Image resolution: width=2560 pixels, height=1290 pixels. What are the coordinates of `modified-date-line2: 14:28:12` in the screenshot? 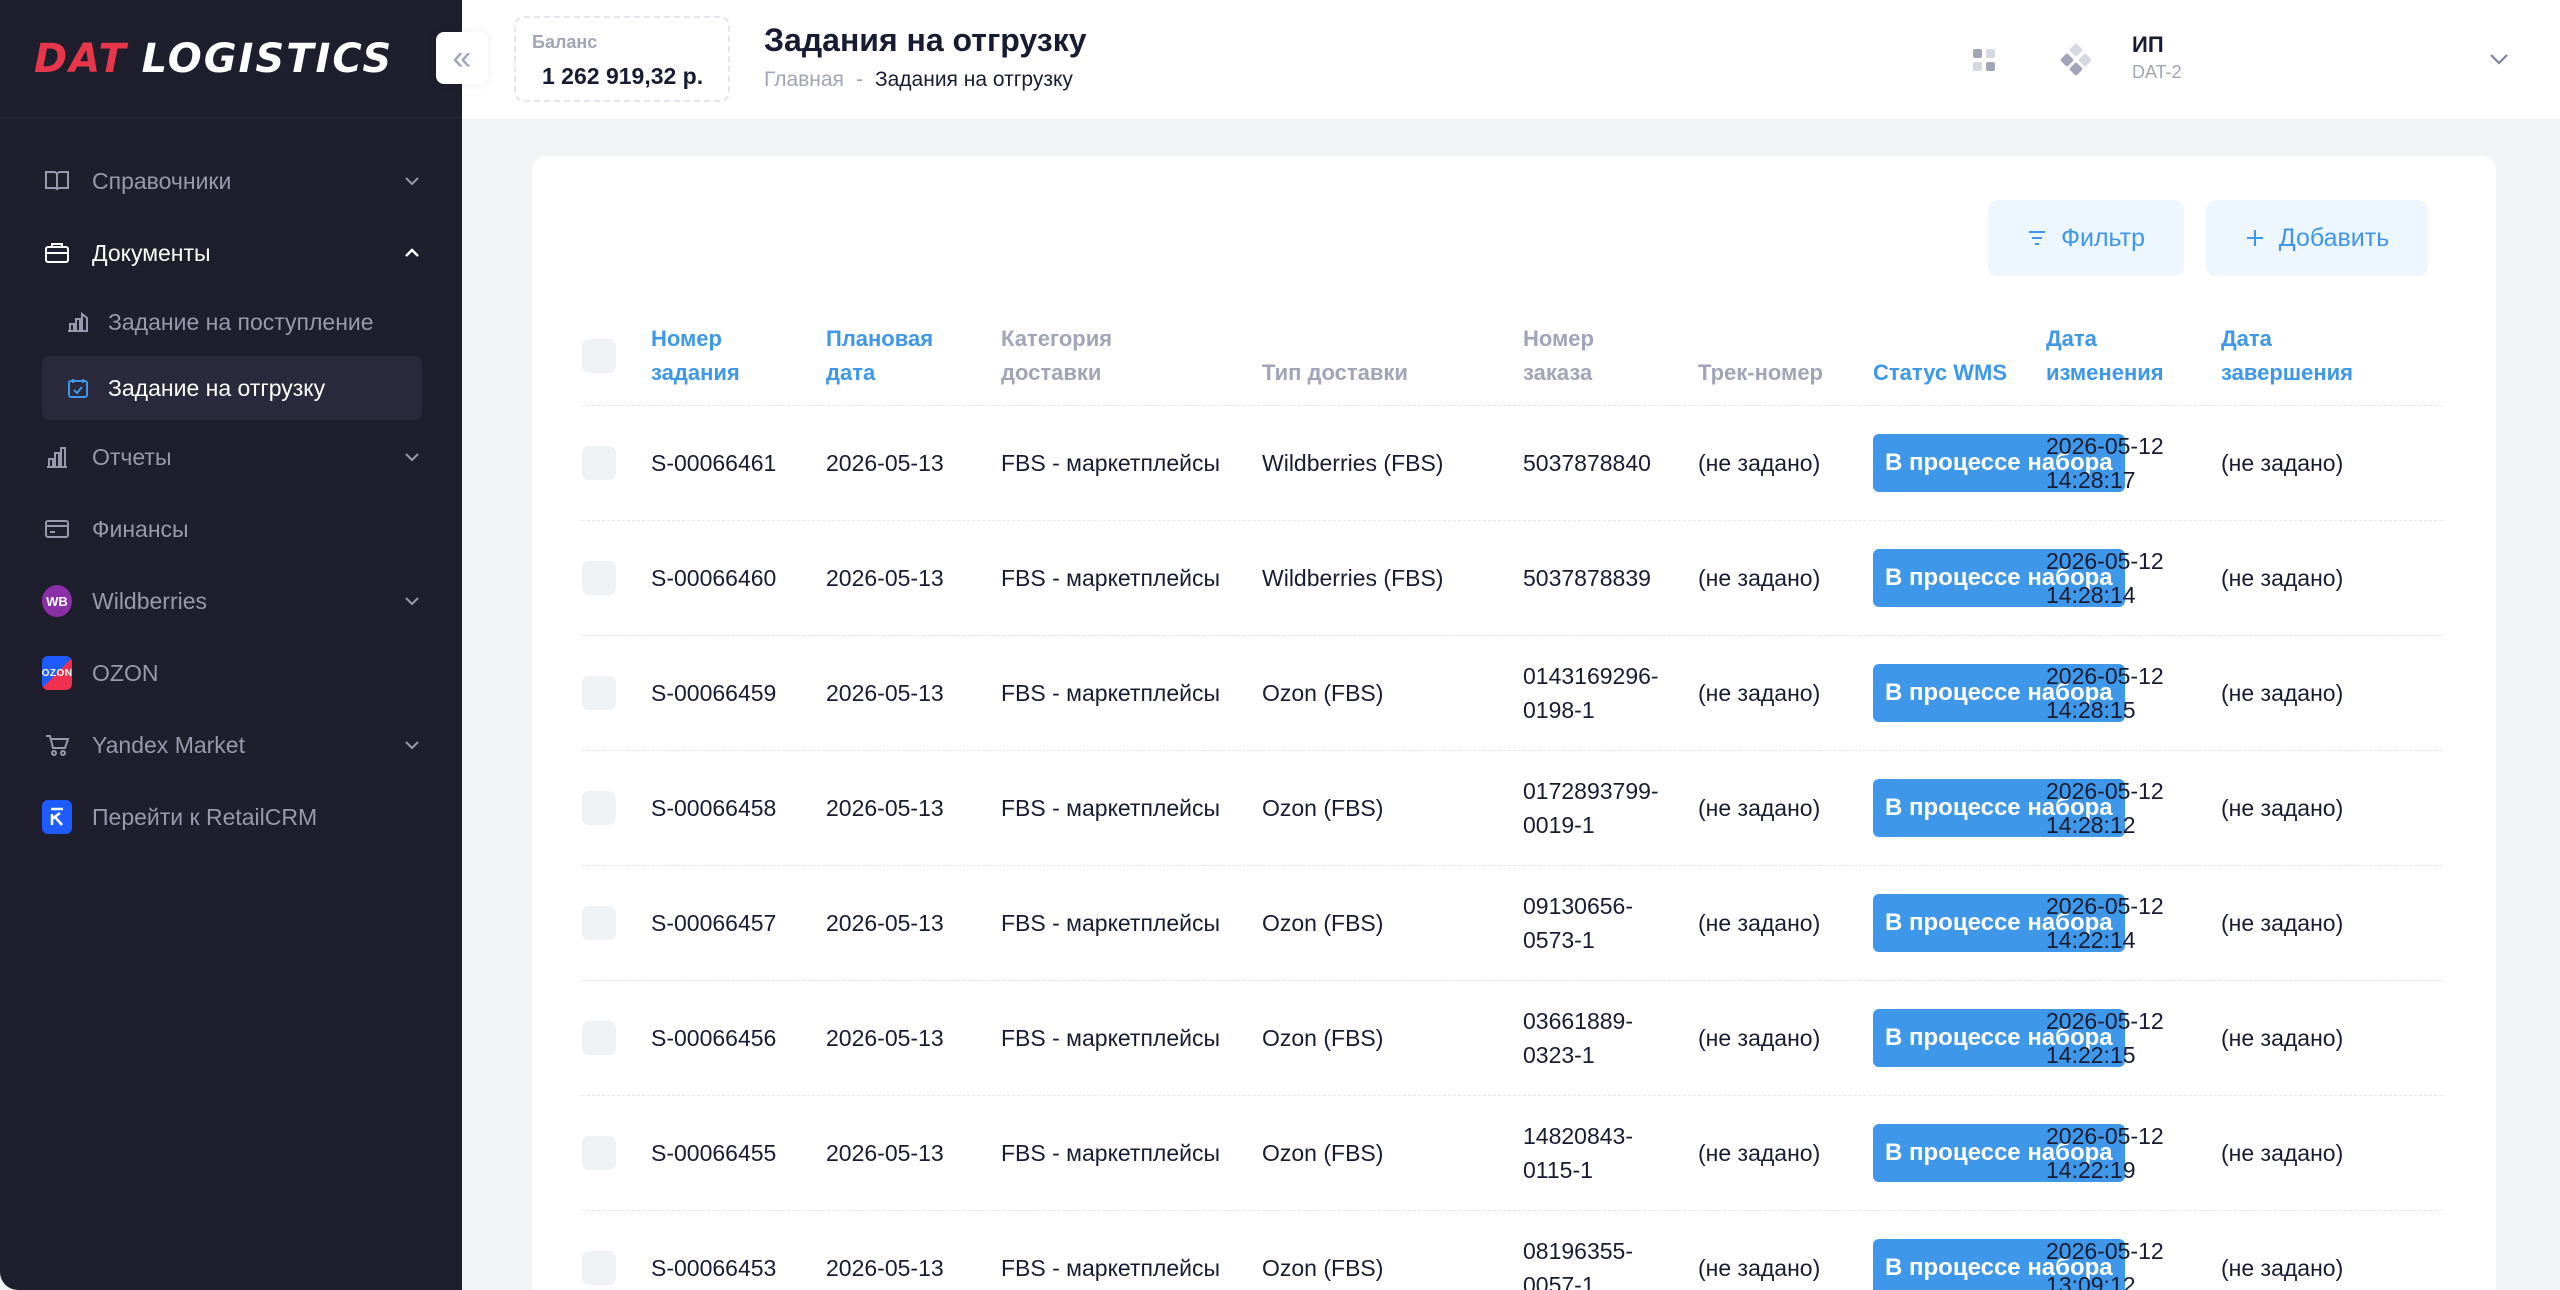 It's located at (2091, 825).